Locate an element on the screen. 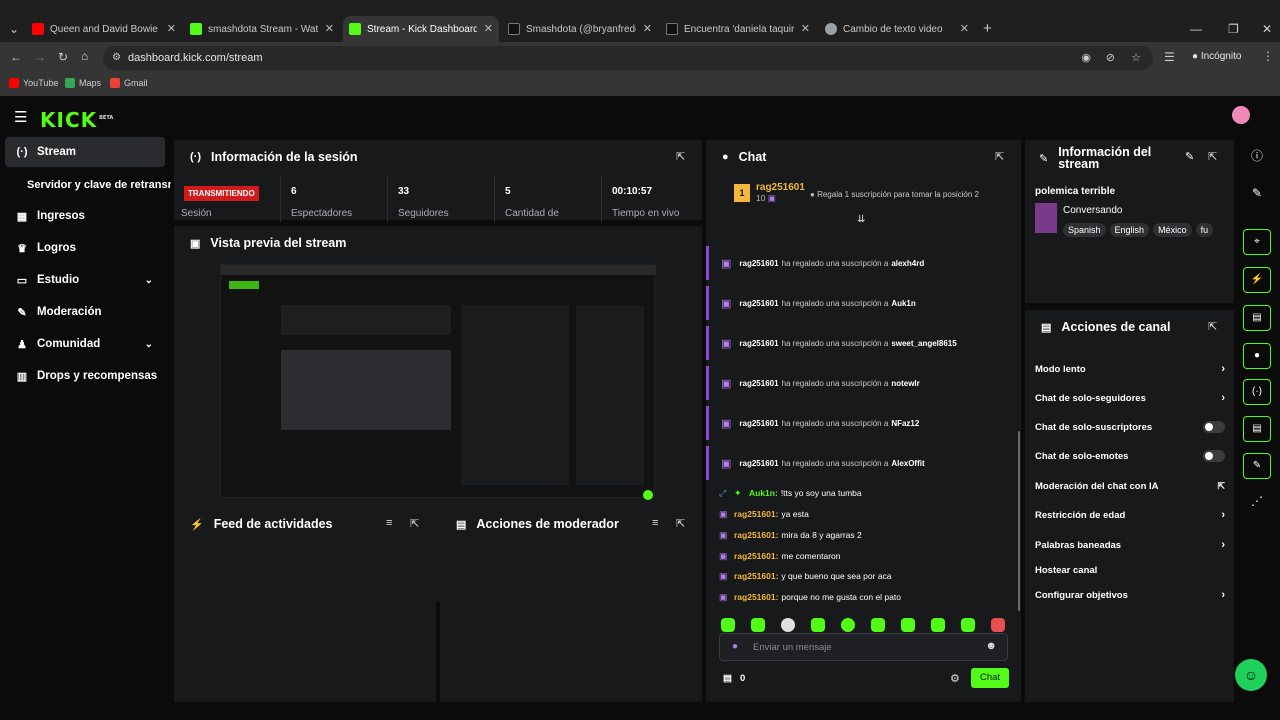 This screenshot has width=1280, height=720. browser-tab-active: Stream - Kick Dashboard ✕ is located at coordinates (421, 29).